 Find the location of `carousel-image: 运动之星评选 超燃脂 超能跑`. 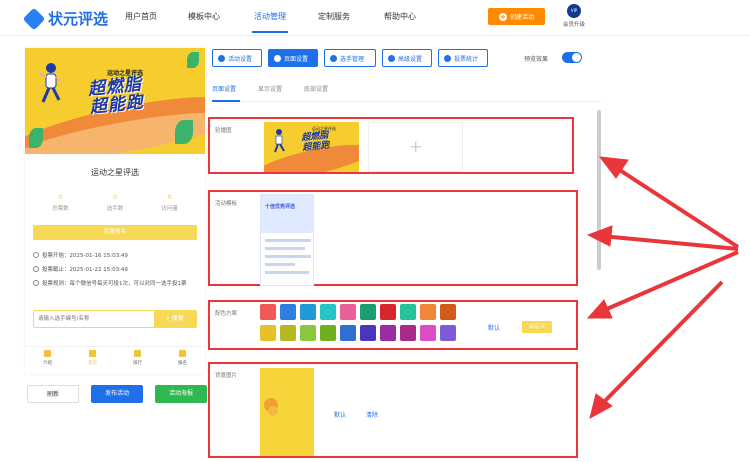

carousel-image: 运动之星评选 超燃脂 超能跑 is located at coordinates (311, 147).